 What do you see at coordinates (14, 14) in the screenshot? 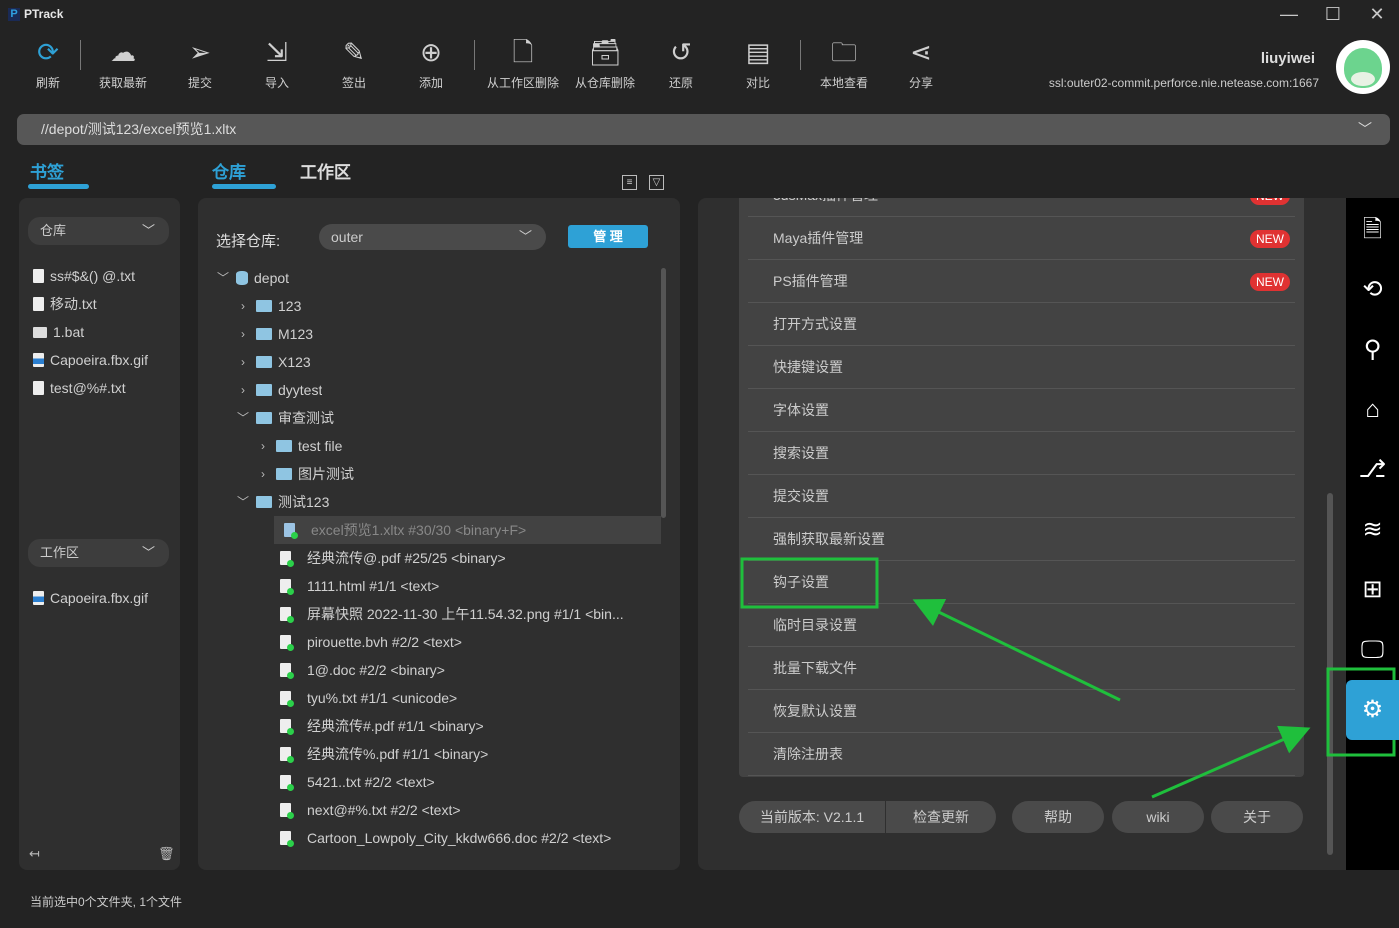
I see `app-logo: P` at bounding box center [14, 14].